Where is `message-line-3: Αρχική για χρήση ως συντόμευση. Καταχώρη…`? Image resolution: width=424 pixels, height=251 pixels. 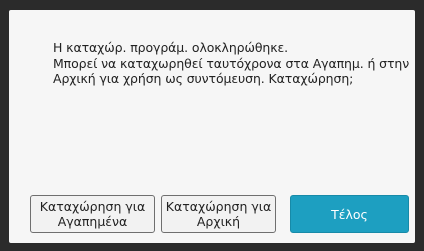 message-line-3: Αρχική για χρήση ως συντόμευση. Καταχώρη… is located at coordinates (203, 78).